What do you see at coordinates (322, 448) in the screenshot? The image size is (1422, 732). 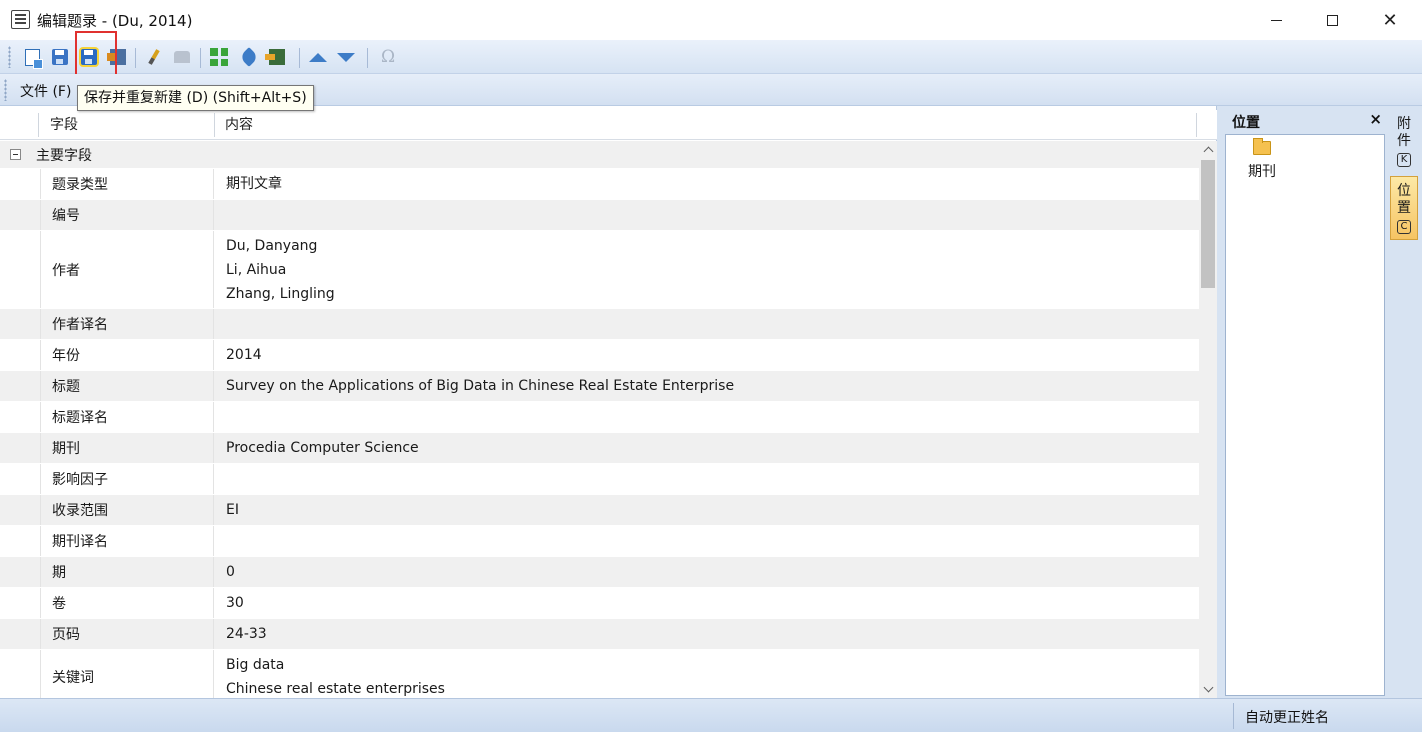 I see `field-value-line: Procedia Computer Science` at bounding box center [322, 448].